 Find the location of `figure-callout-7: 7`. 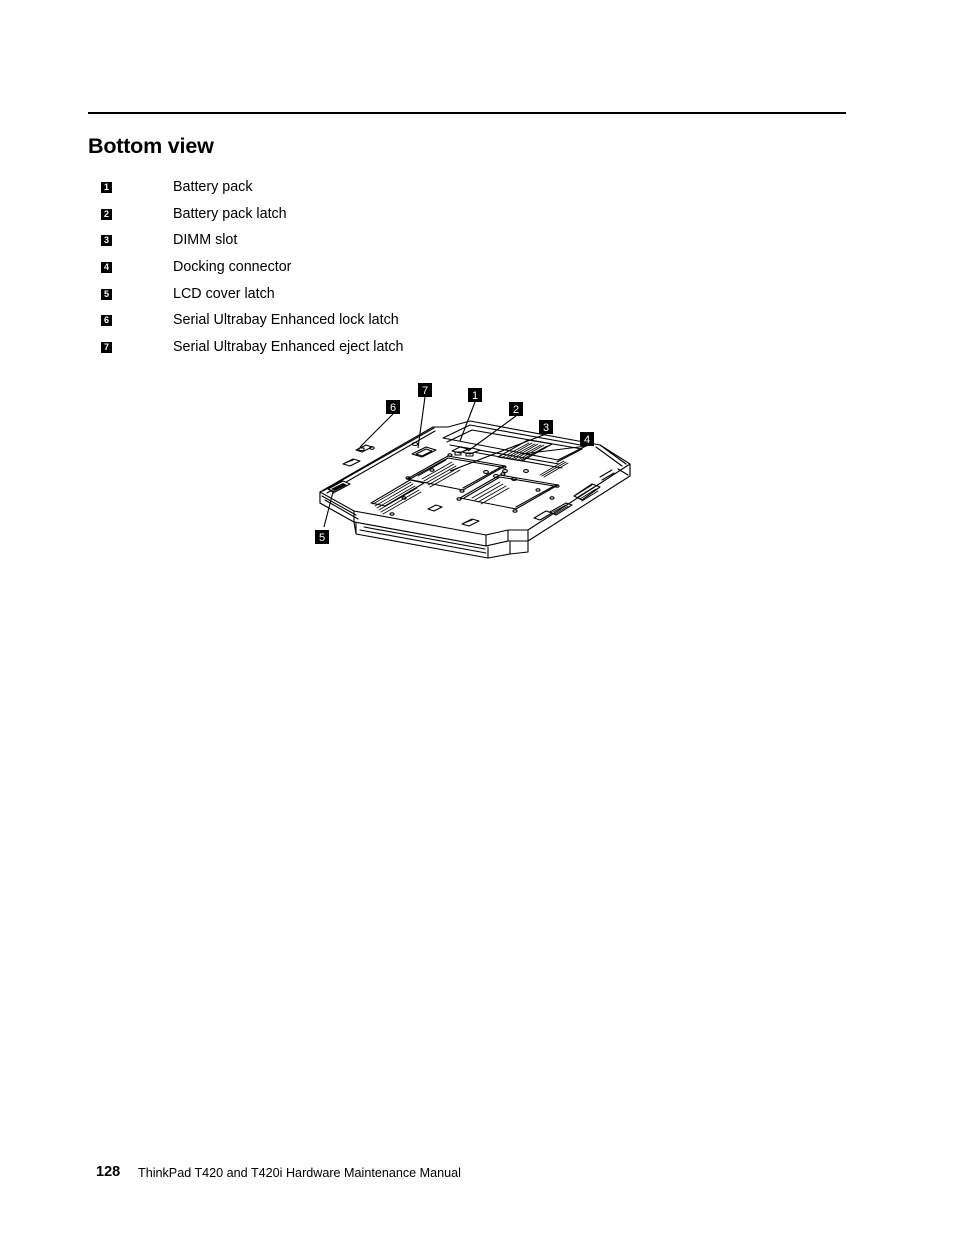

figure-callout-7: 7 is located at coordinates (425, 390).